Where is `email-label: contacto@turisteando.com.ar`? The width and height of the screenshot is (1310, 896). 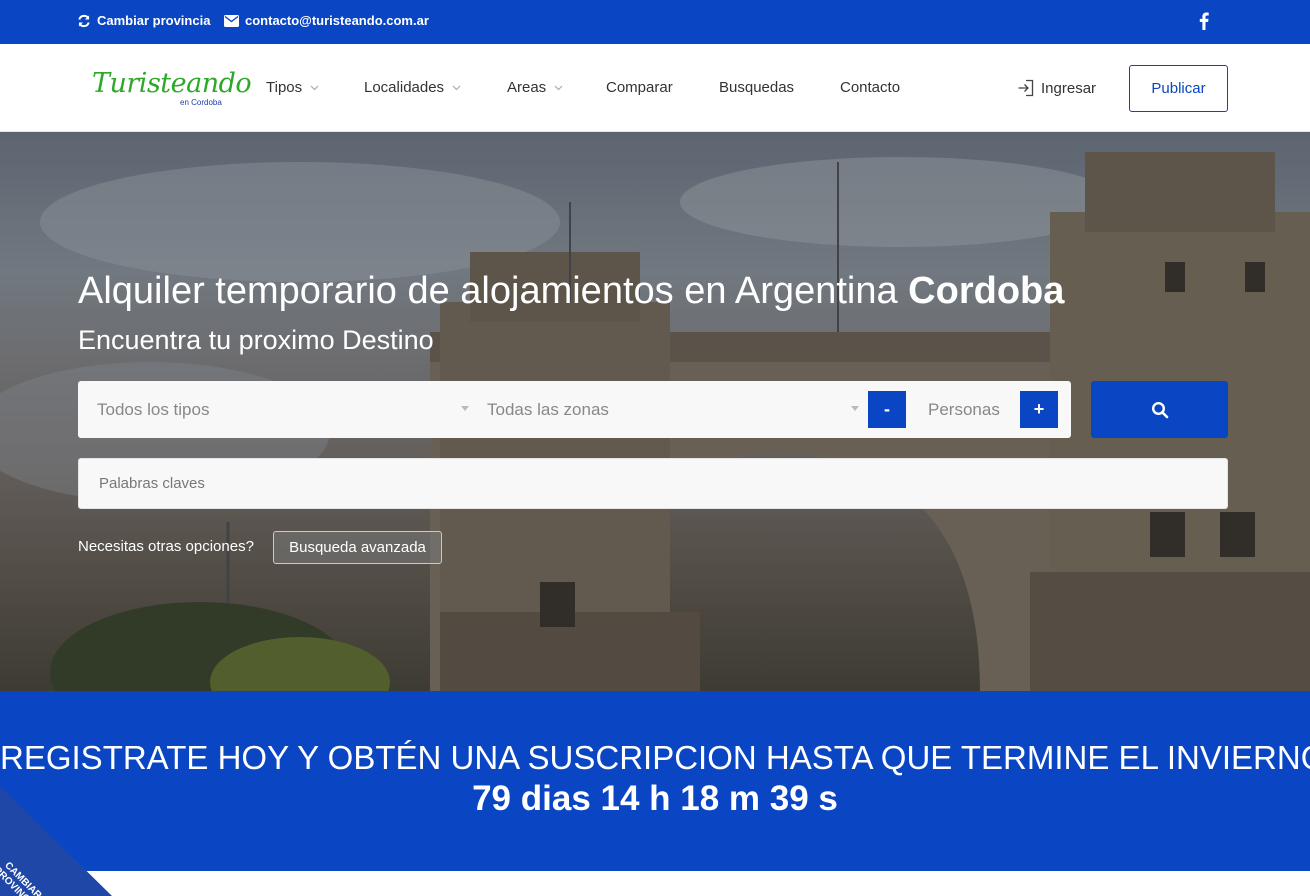
email-label: contacto@turisteando.com.ar is located at coordinates (337, 20).